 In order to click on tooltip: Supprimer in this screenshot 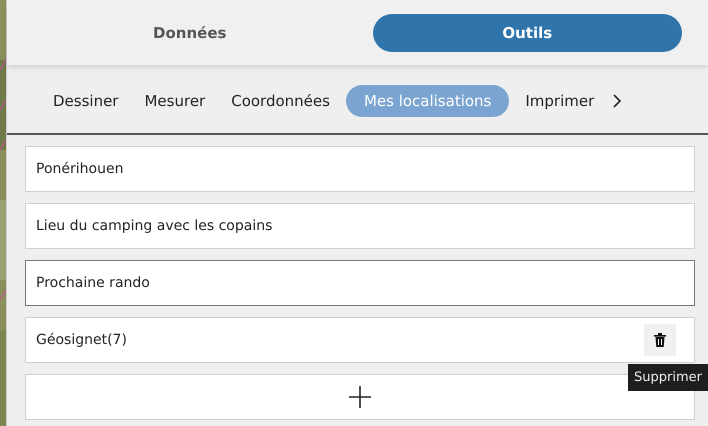, I will do `click(668, 377)`.